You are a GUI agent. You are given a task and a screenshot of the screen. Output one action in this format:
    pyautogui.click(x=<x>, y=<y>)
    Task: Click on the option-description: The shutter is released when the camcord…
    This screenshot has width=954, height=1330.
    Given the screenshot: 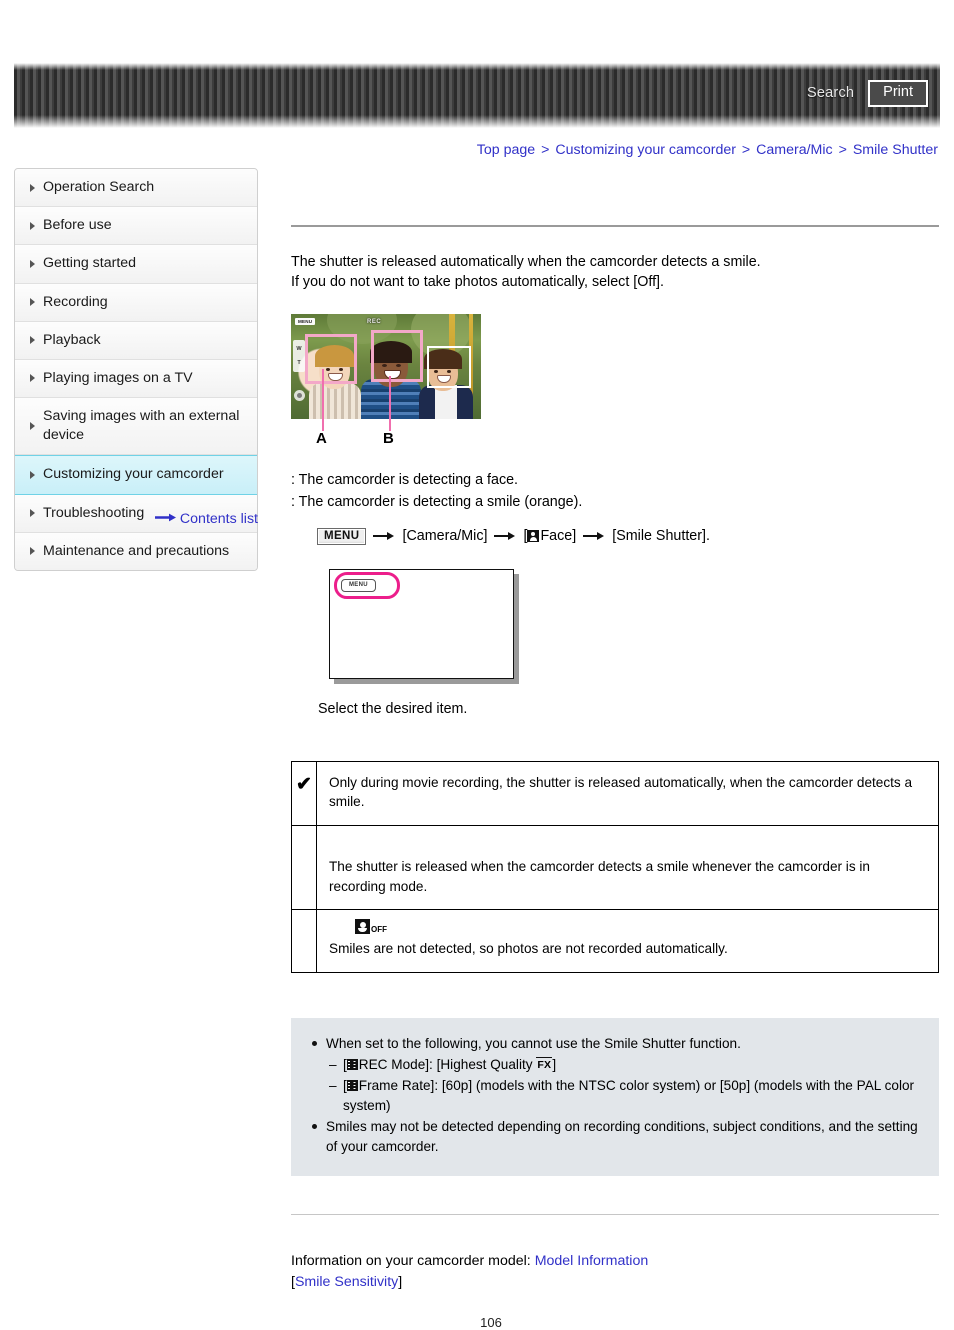 What is the action you would take?
    pyautogui.click(x=627, y=867)
    